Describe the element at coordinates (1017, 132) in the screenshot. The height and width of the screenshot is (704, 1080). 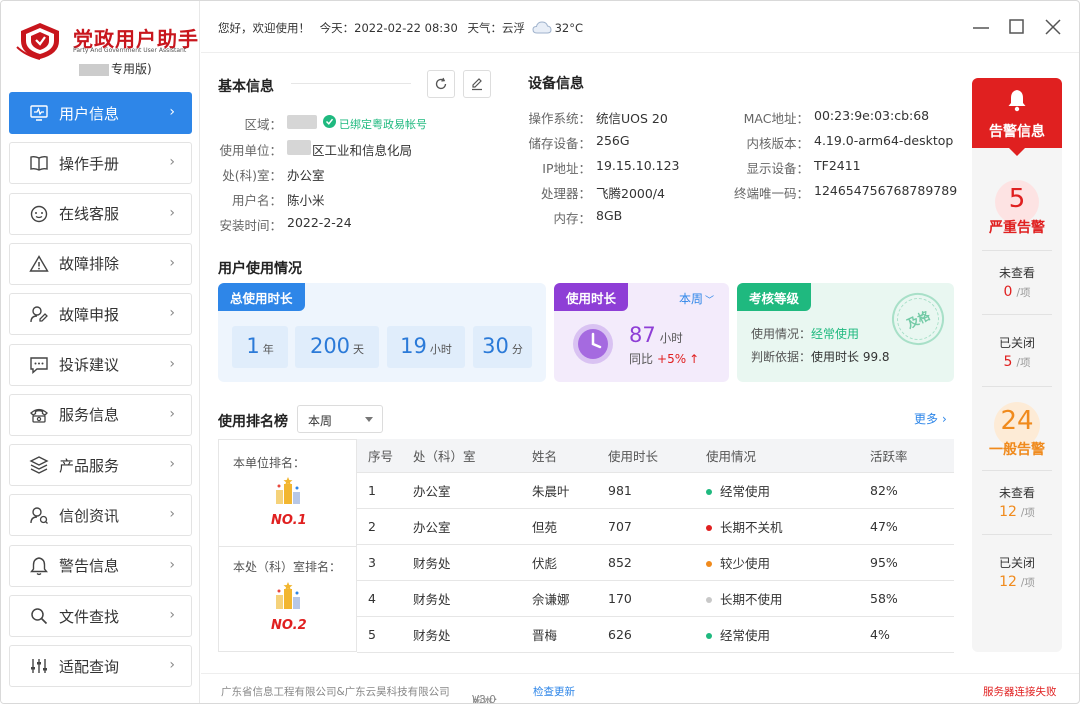
I see `alert-title: 告警信息` at that location.